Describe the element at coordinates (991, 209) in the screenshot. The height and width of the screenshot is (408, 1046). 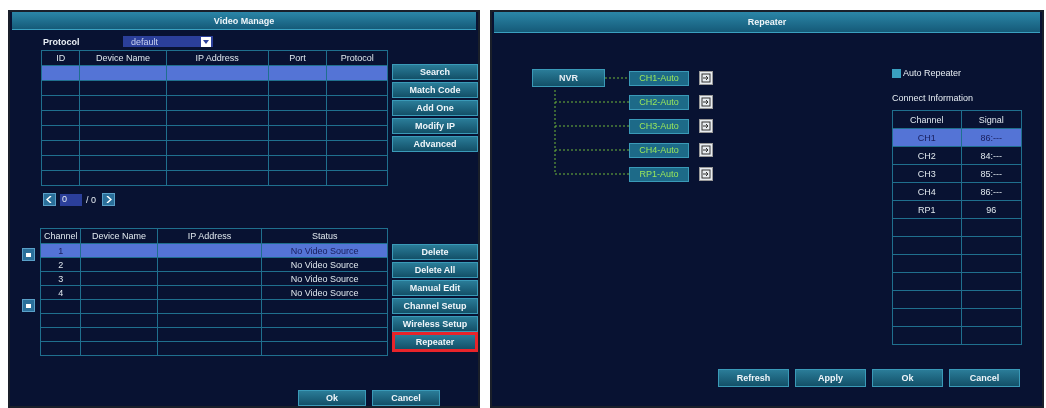
I see `table-cell: 96` at that location.